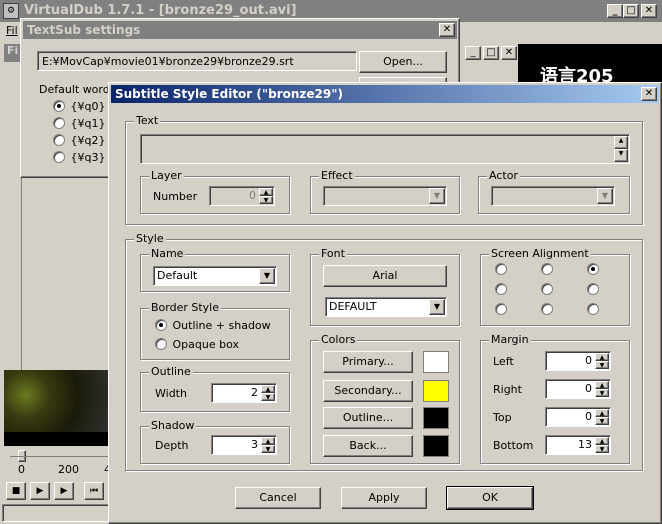 This screenshot has height=524, width=662. What do you see at coordinates (578, 361) in the screenshot?
I see `margin-left-field: 0 ▲ ▼` at bounding box center [578, 361].